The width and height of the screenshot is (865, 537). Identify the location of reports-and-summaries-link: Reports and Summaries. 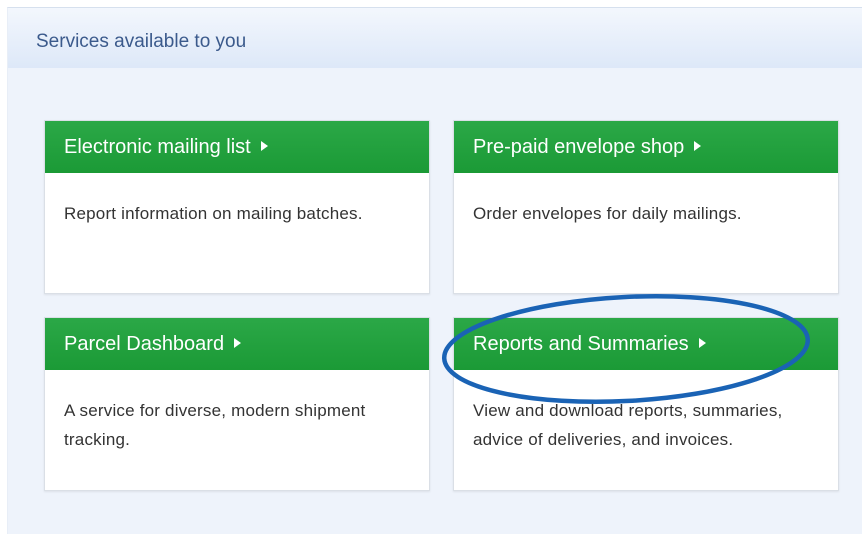
(646, 344).